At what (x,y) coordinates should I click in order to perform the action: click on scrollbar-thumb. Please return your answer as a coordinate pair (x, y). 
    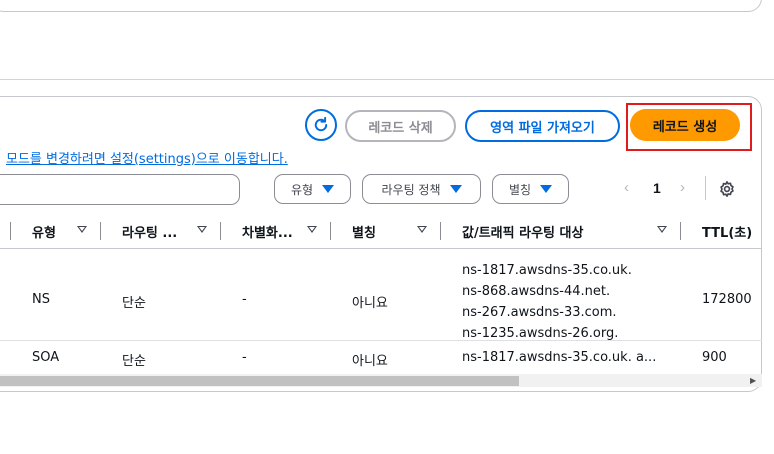
    Looking at the image, I should click on (259, 381).